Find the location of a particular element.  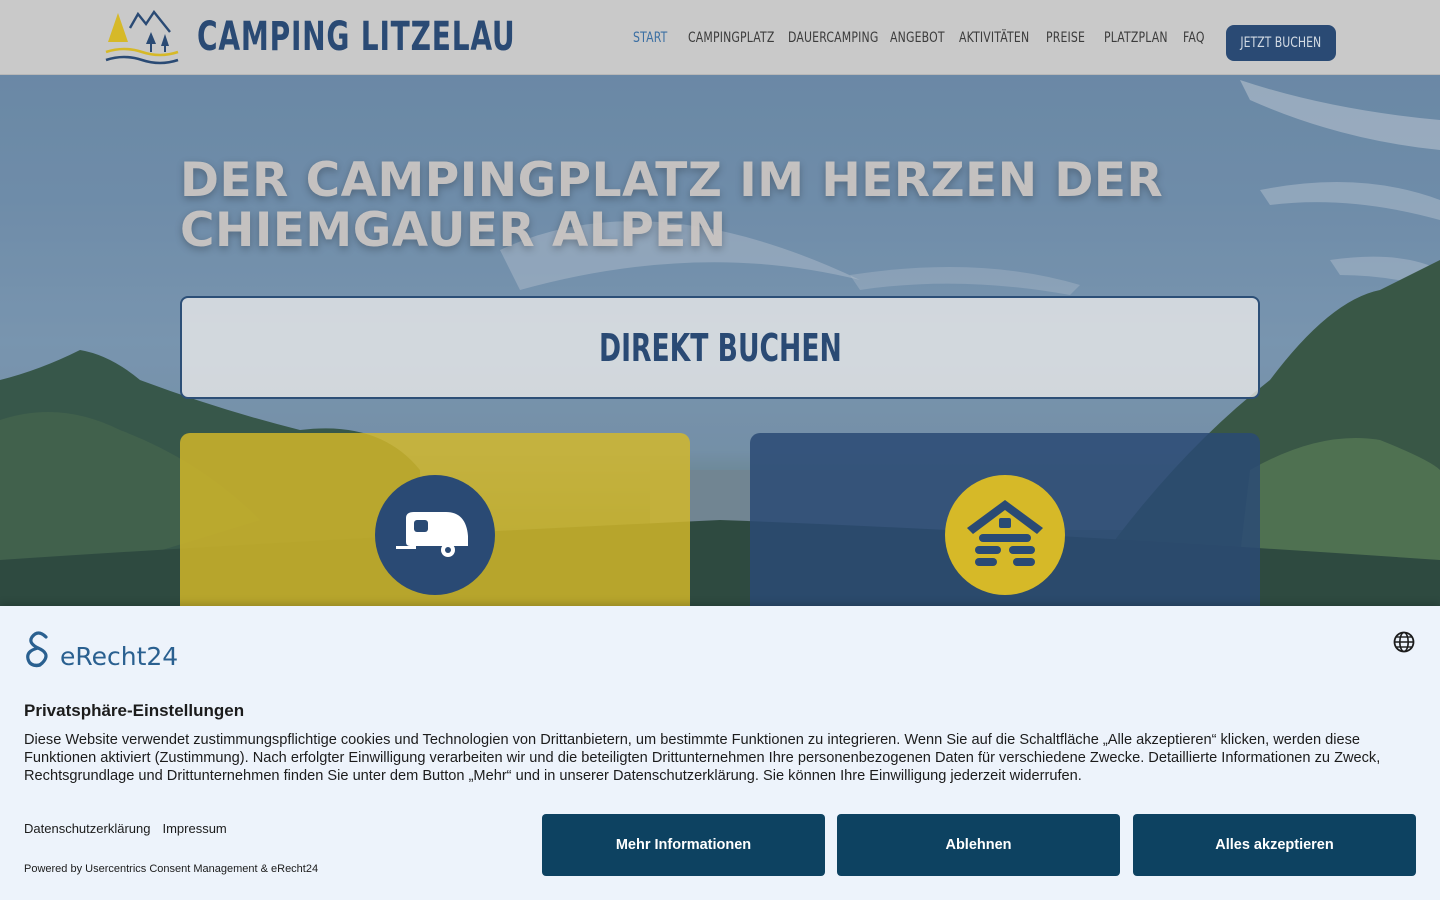

hero-title-line-2: CHIEMGAUER ALPEN is located at coordinates (453, 230).